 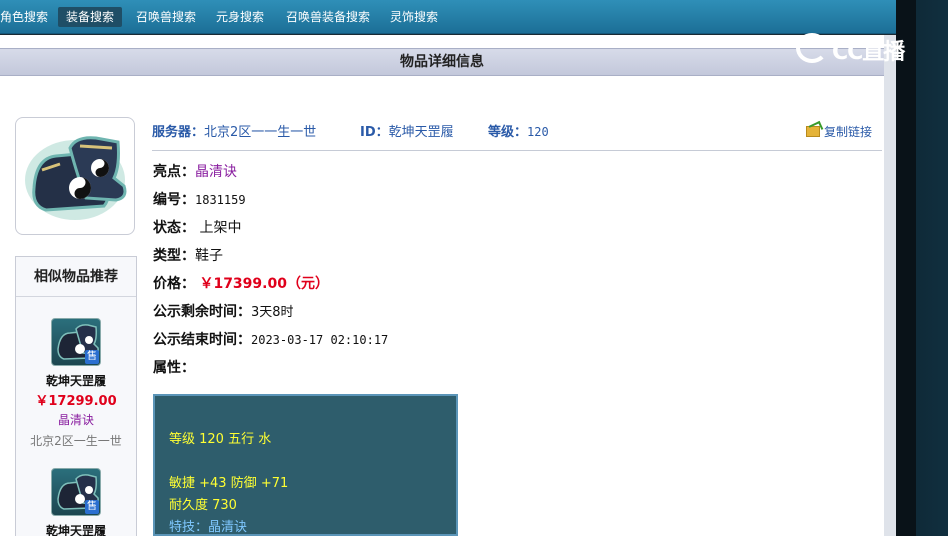 I want to click on similar-item-feature: 晶清诀, so click(x=75, y=420).